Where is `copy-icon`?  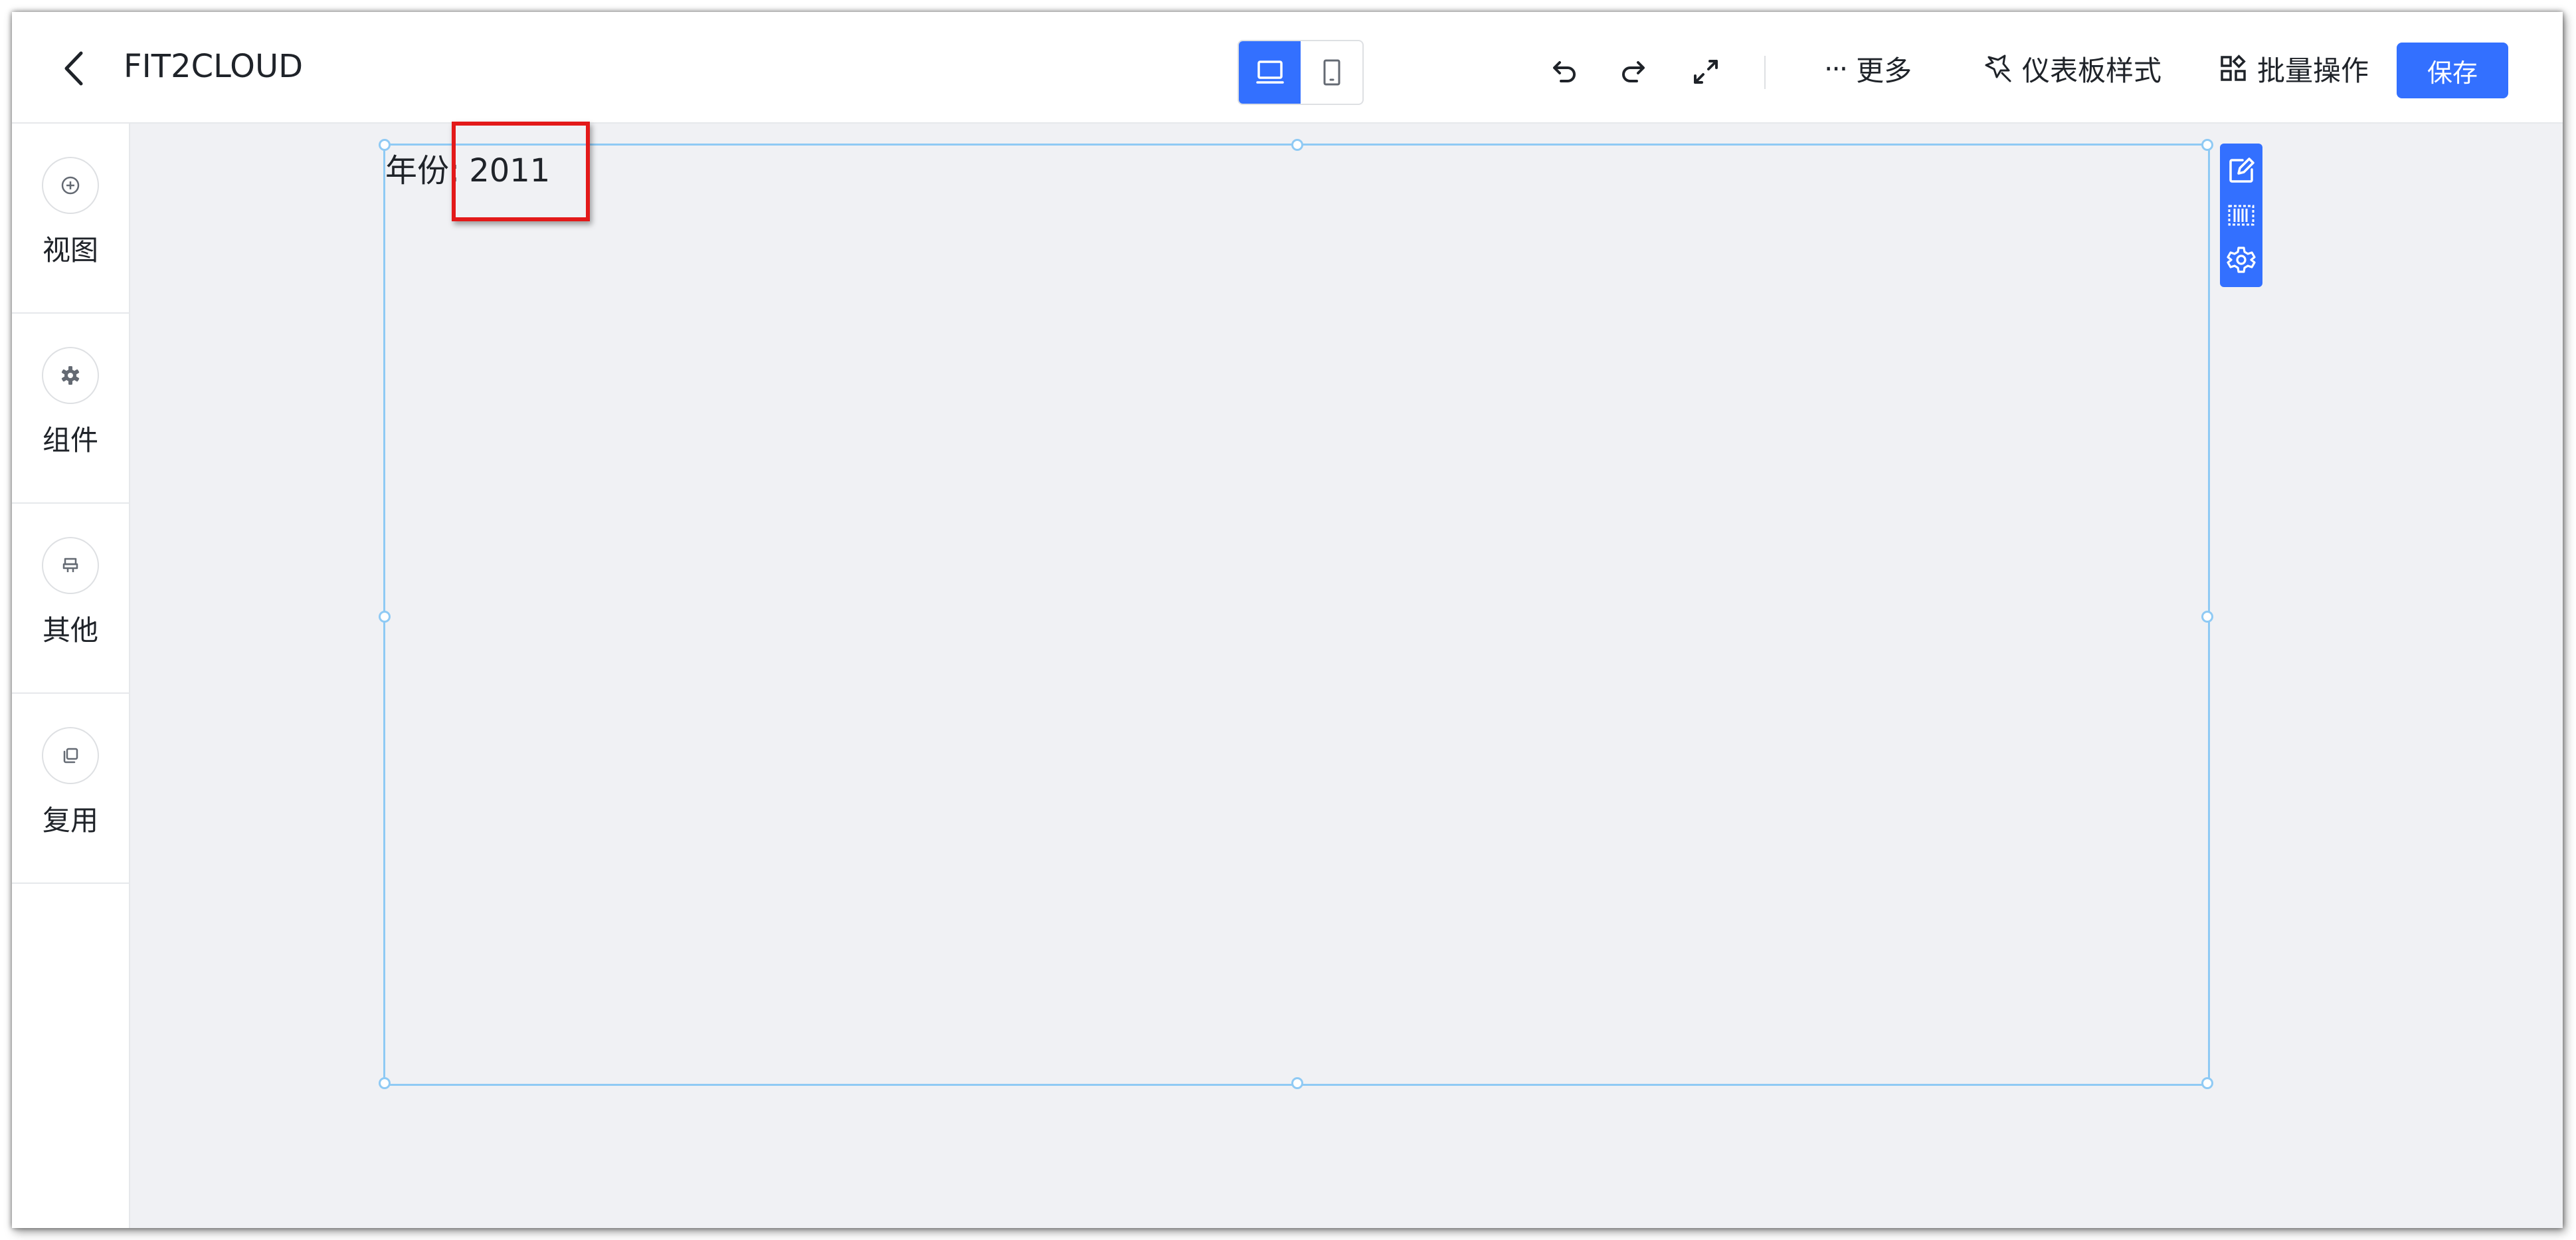
copy-icon is located at coordinates (70, 755).